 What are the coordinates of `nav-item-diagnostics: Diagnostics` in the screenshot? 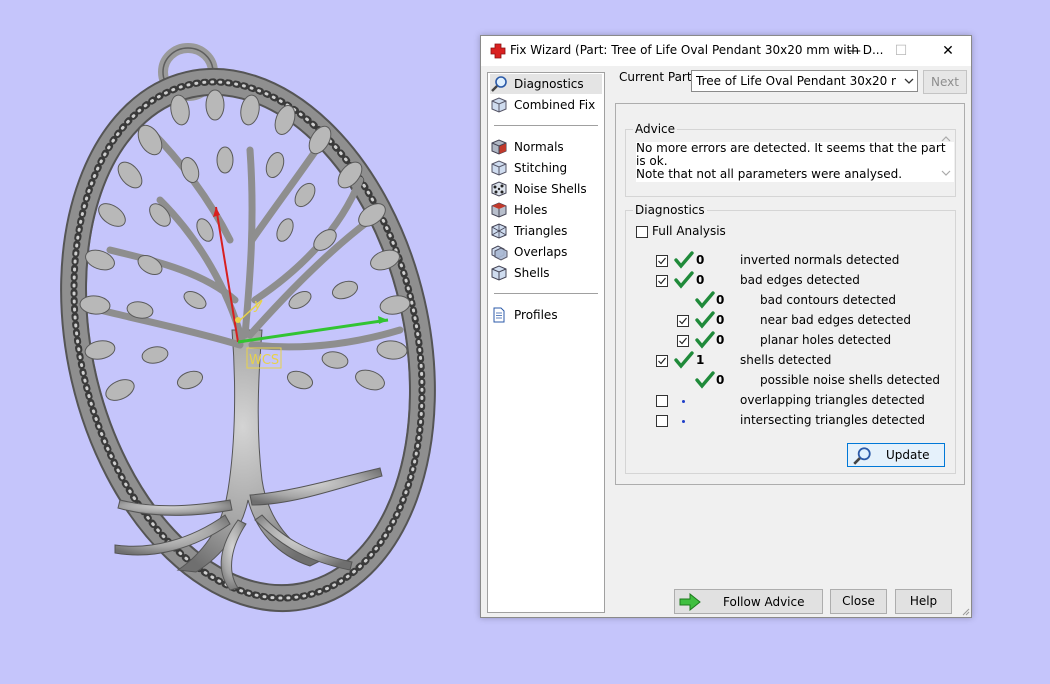 It's located at (546, 84).